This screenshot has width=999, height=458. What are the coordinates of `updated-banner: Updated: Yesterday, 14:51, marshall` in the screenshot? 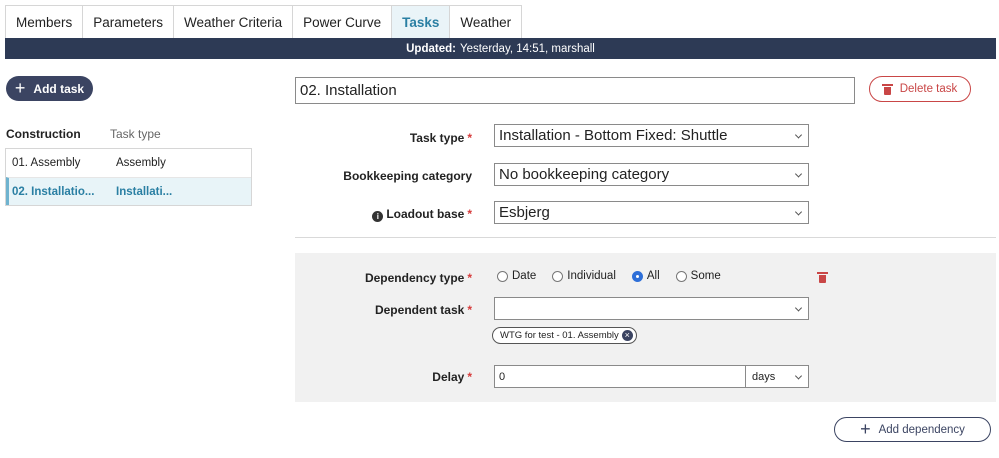 It's located at (500, 48).